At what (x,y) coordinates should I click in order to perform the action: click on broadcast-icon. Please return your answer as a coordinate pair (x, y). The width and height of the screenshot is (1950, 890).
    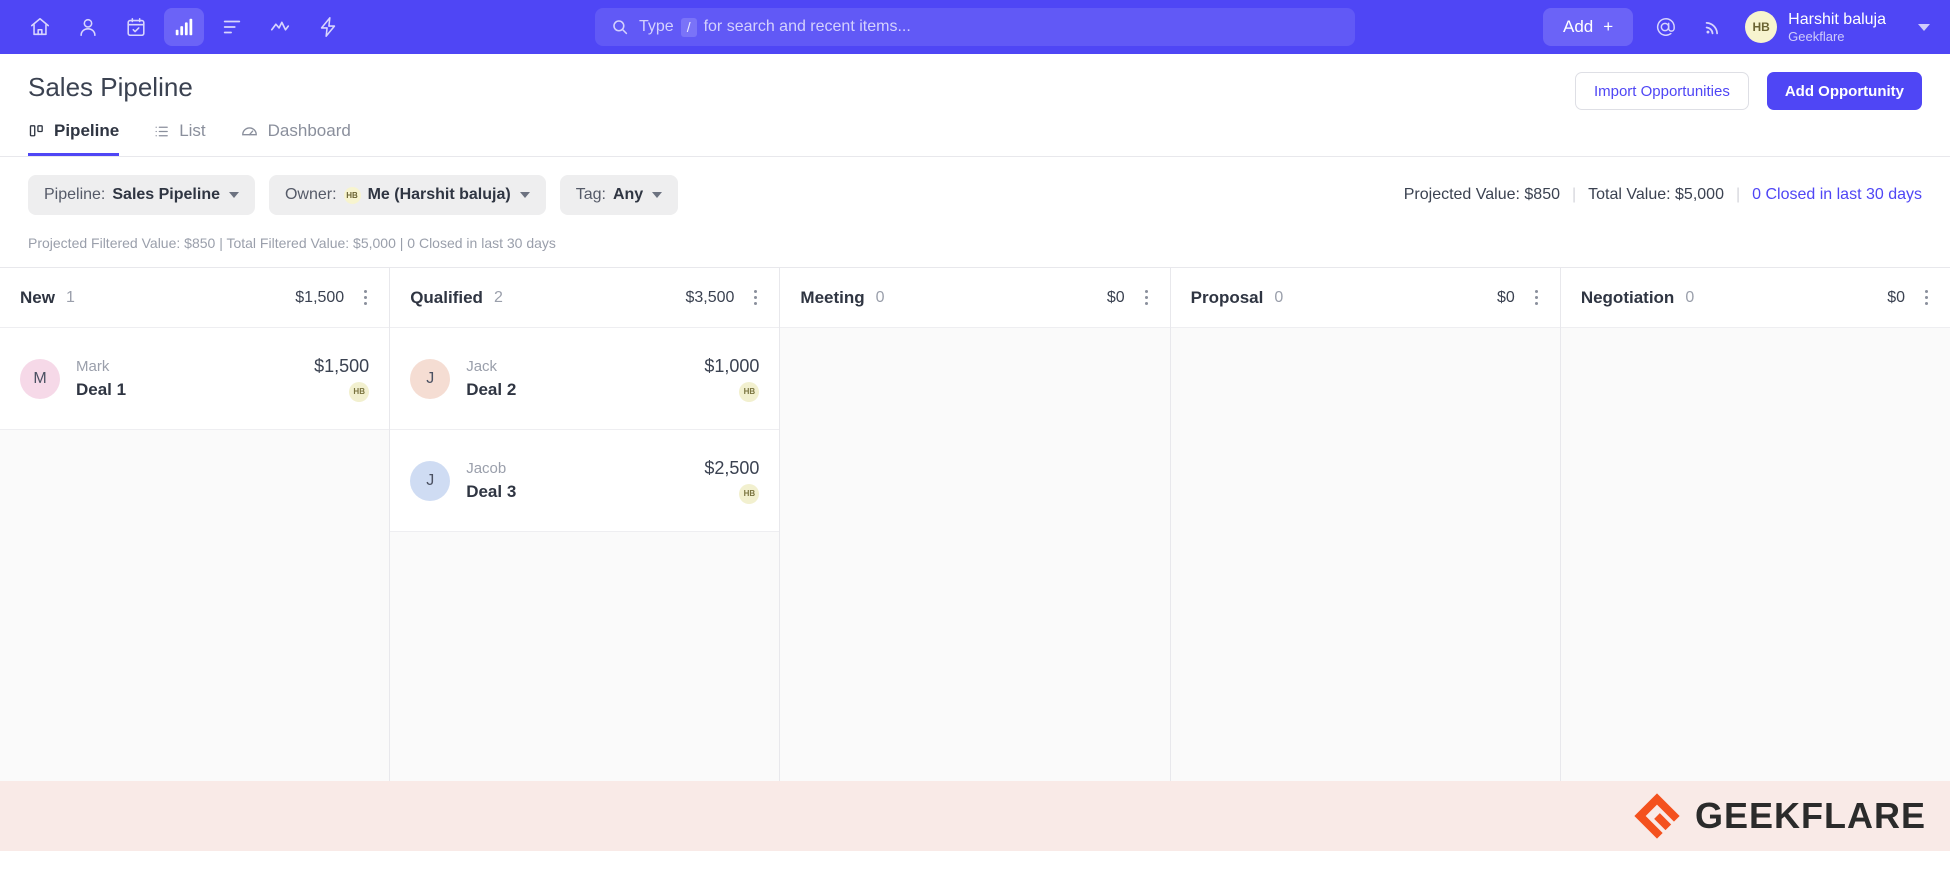
    Looking at the image, I should click on (1713, 27).